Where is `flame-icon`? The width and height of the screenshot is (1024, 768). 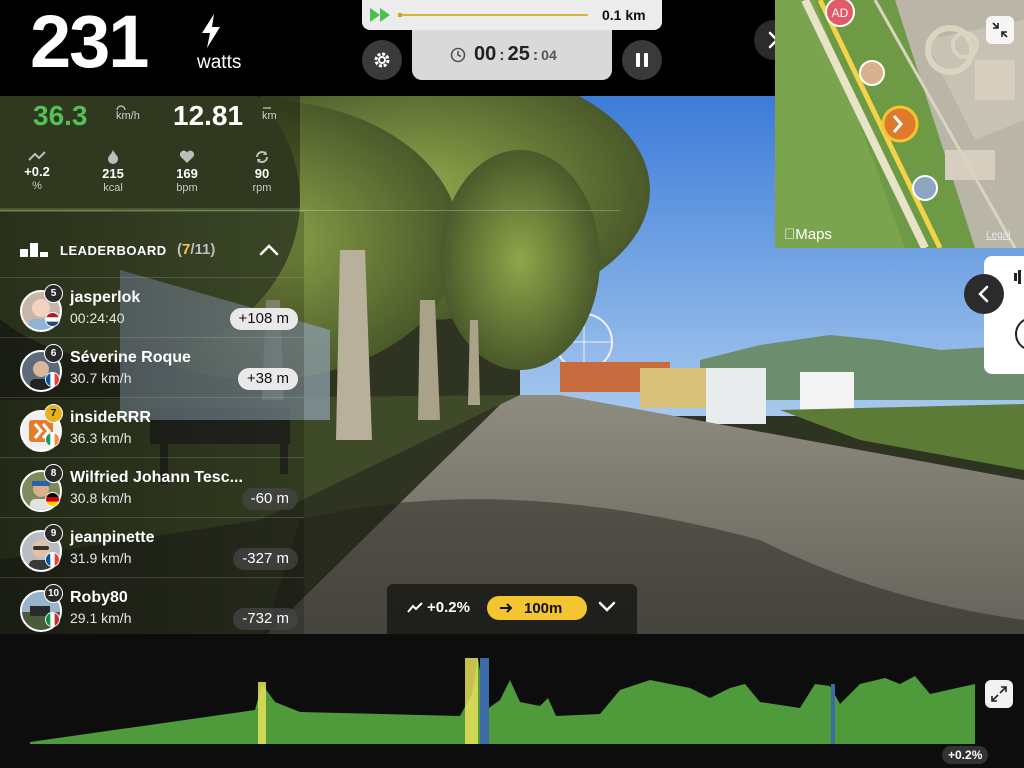
flame-icon is located at coordinates (113, 157).